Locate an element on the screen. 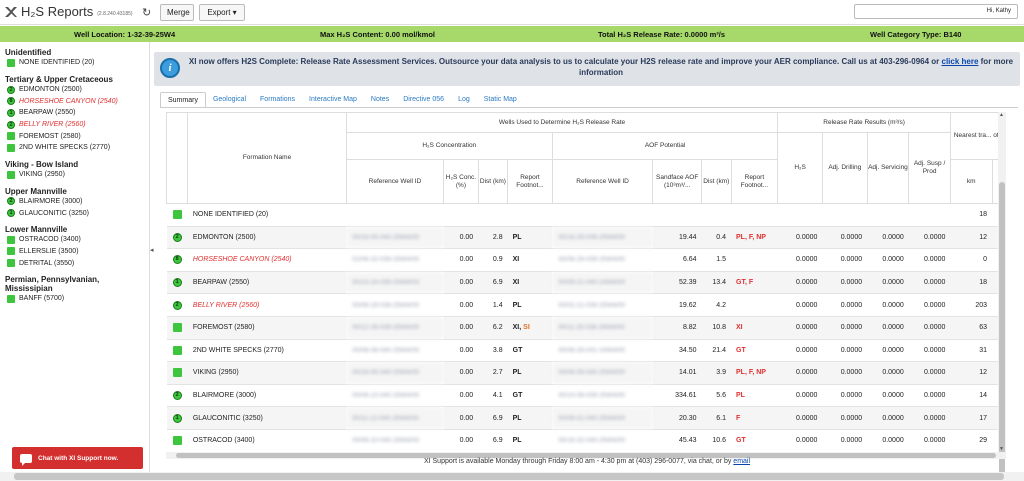  adj-drilling-cell: 0.0000 is located at coordinates (845, 440).